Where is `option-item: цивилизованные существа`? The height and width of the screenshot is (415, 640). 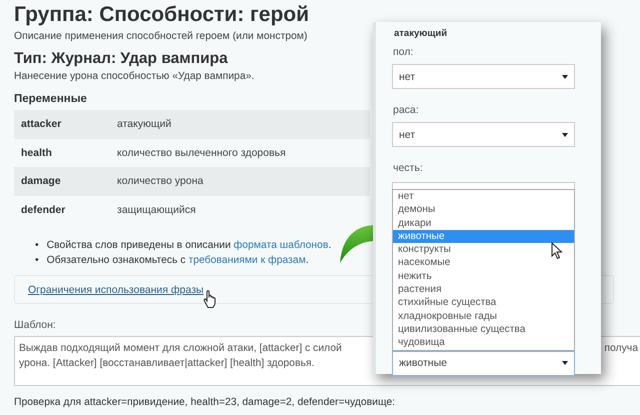
option-item: цивилизованные существа is located at coordinates (483, 329).